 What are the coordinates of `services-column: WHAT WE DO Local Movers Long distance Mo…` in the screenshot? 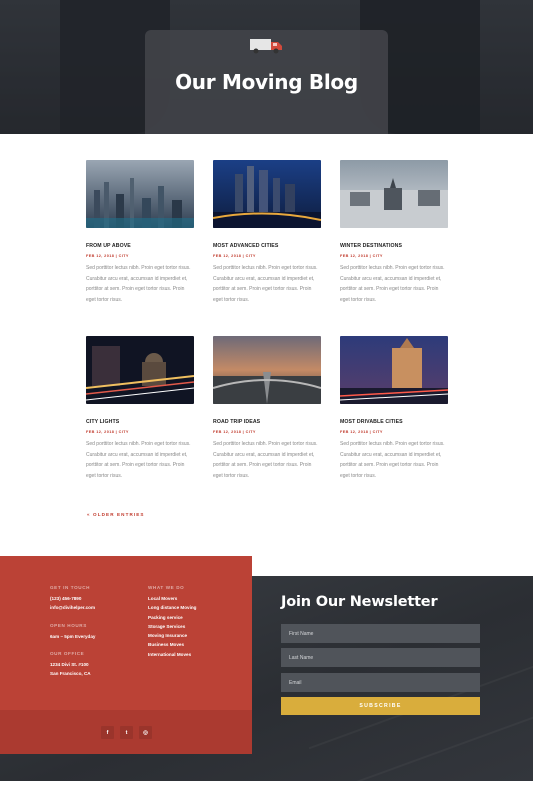 It's located at (172, 622).